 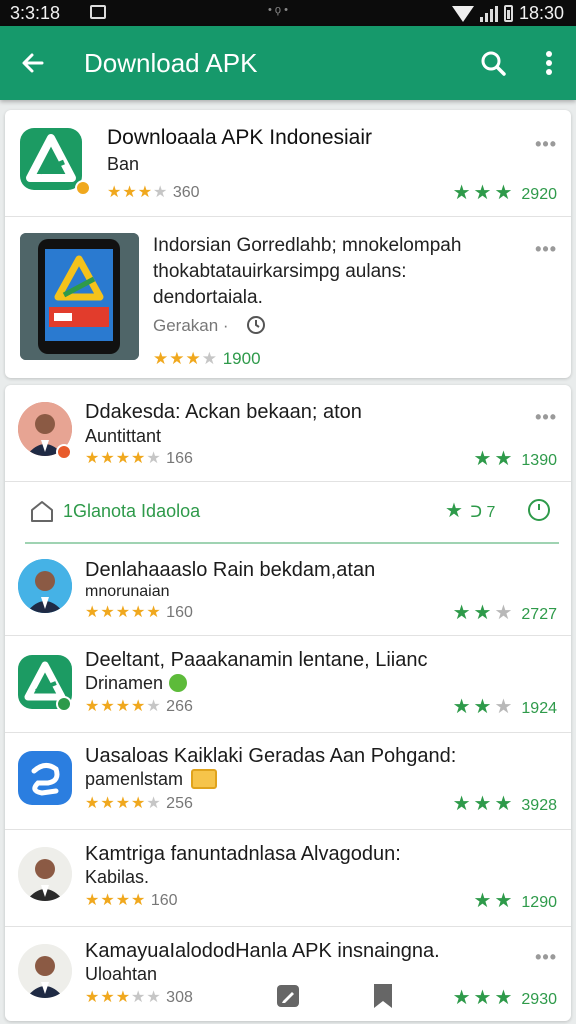 I want to click on item-subtitle: pamenlstam, so click(x=134, y=779).